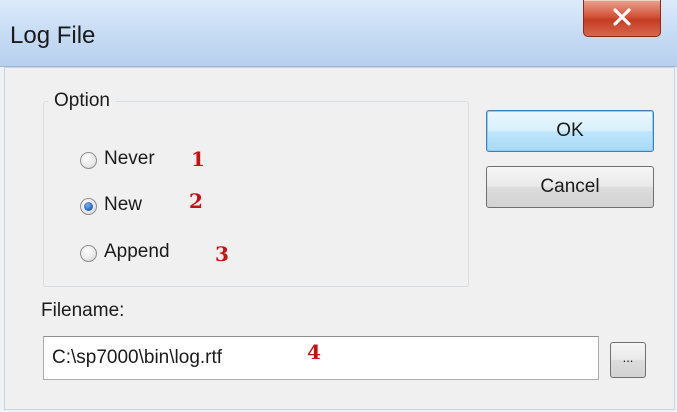 This screenshot has height=412, width=677. What do you see at coordinates (222, 254) in the screenshot?
I see `annotation-3: 3` at bounding box center [222, 254].